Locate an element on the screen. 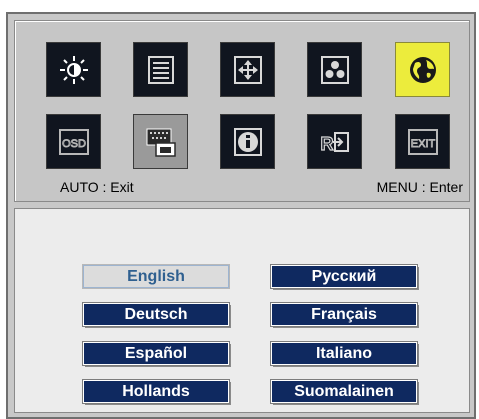 The image size is (479, 419). reset-icon: R is located at coordinates (334, 141).